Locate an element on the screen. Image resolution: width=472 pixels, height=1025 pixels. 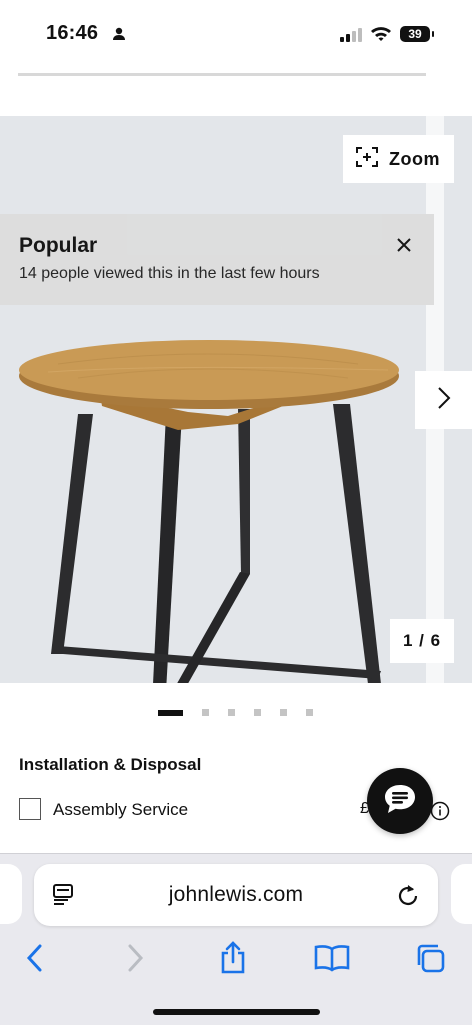
forward-arrow-icon is located at coordinates (136, 958).